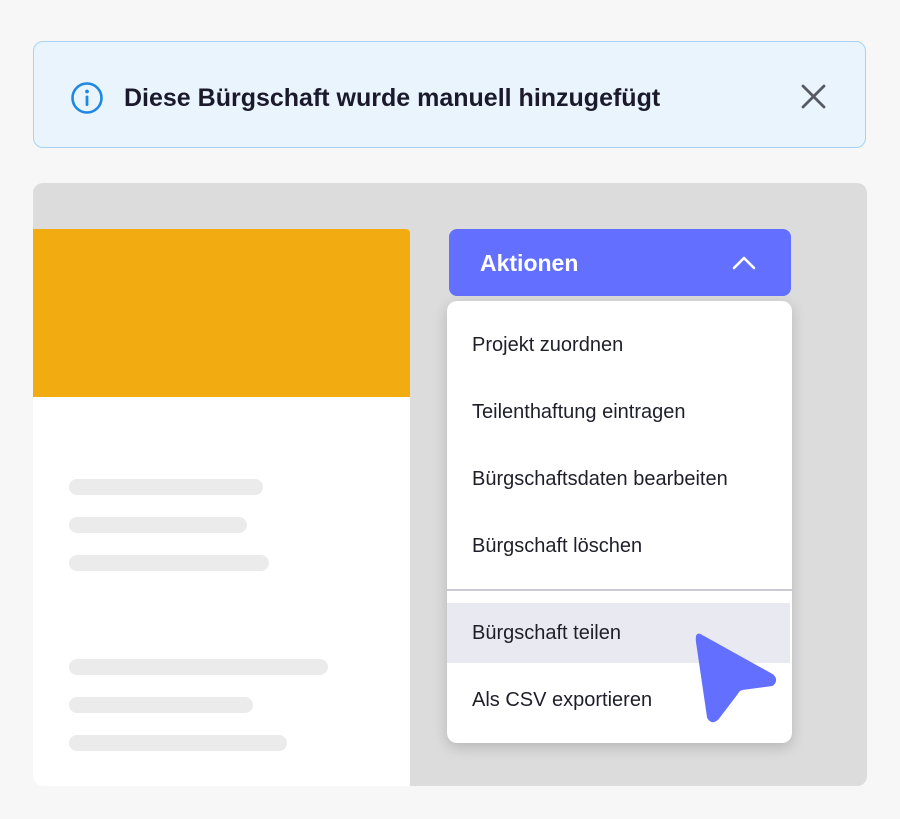 The height and width of the screenshot is (819, 900). I want to click on close-icon, so click(814, 97).